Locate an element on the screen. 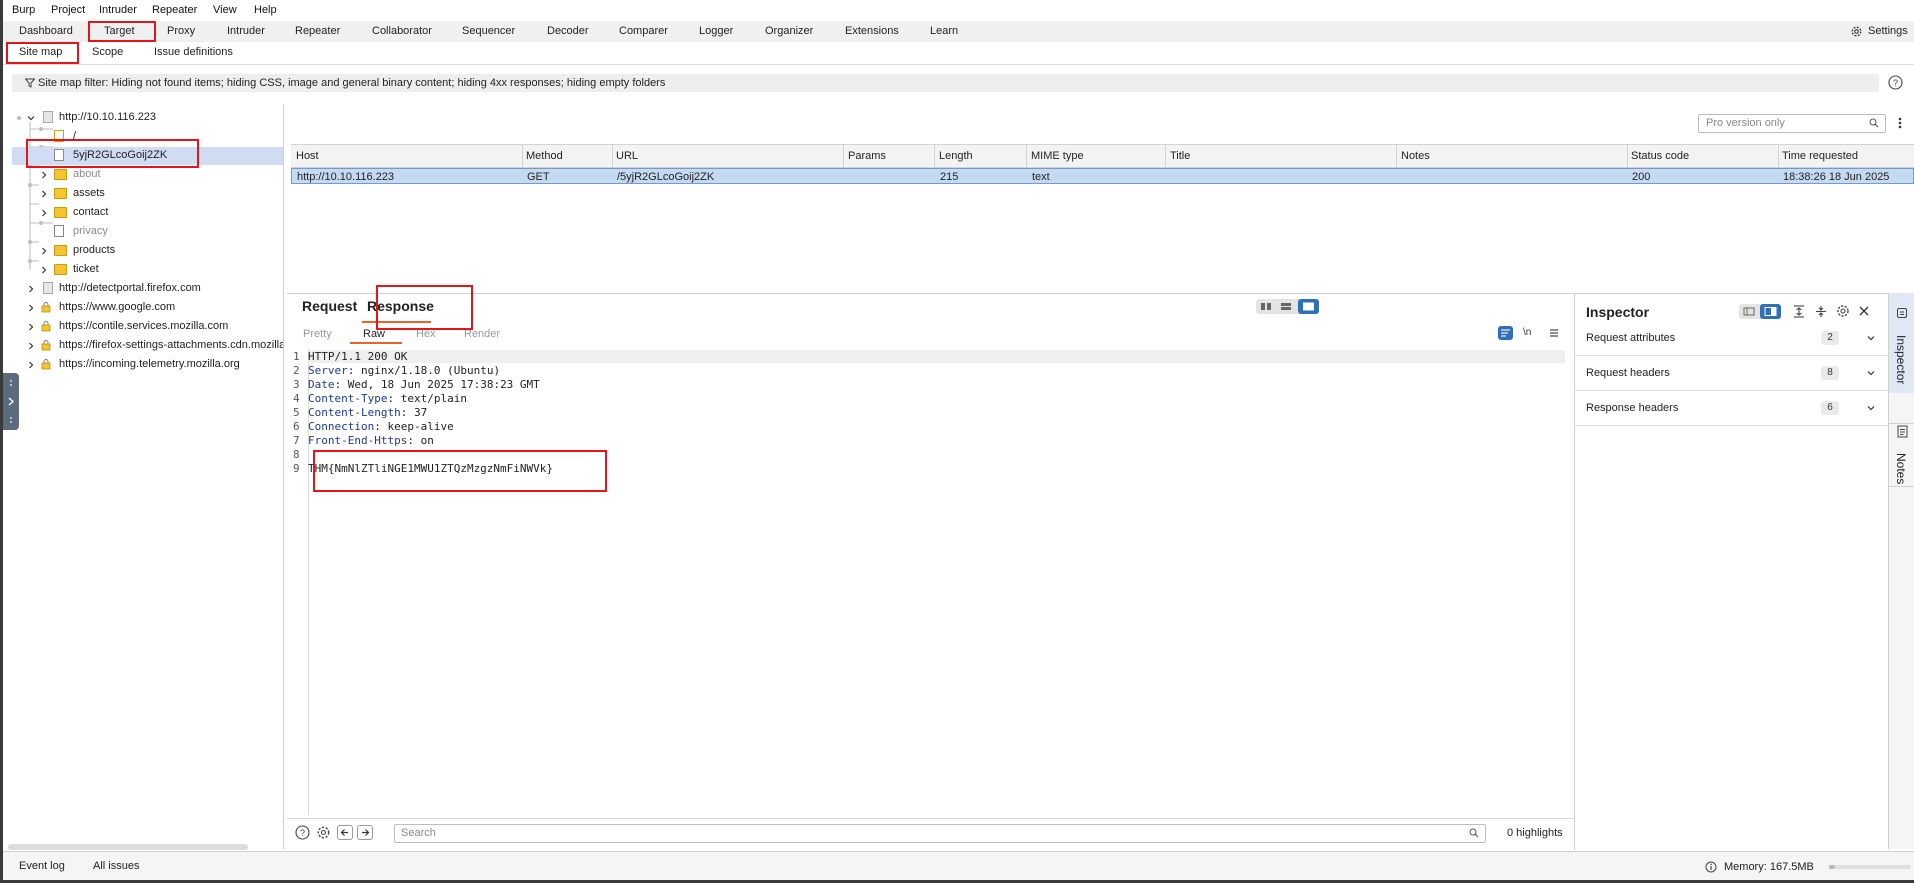 This screenshot has width=1914, height=883. menu-icon is located at coordinates (1554, 333).